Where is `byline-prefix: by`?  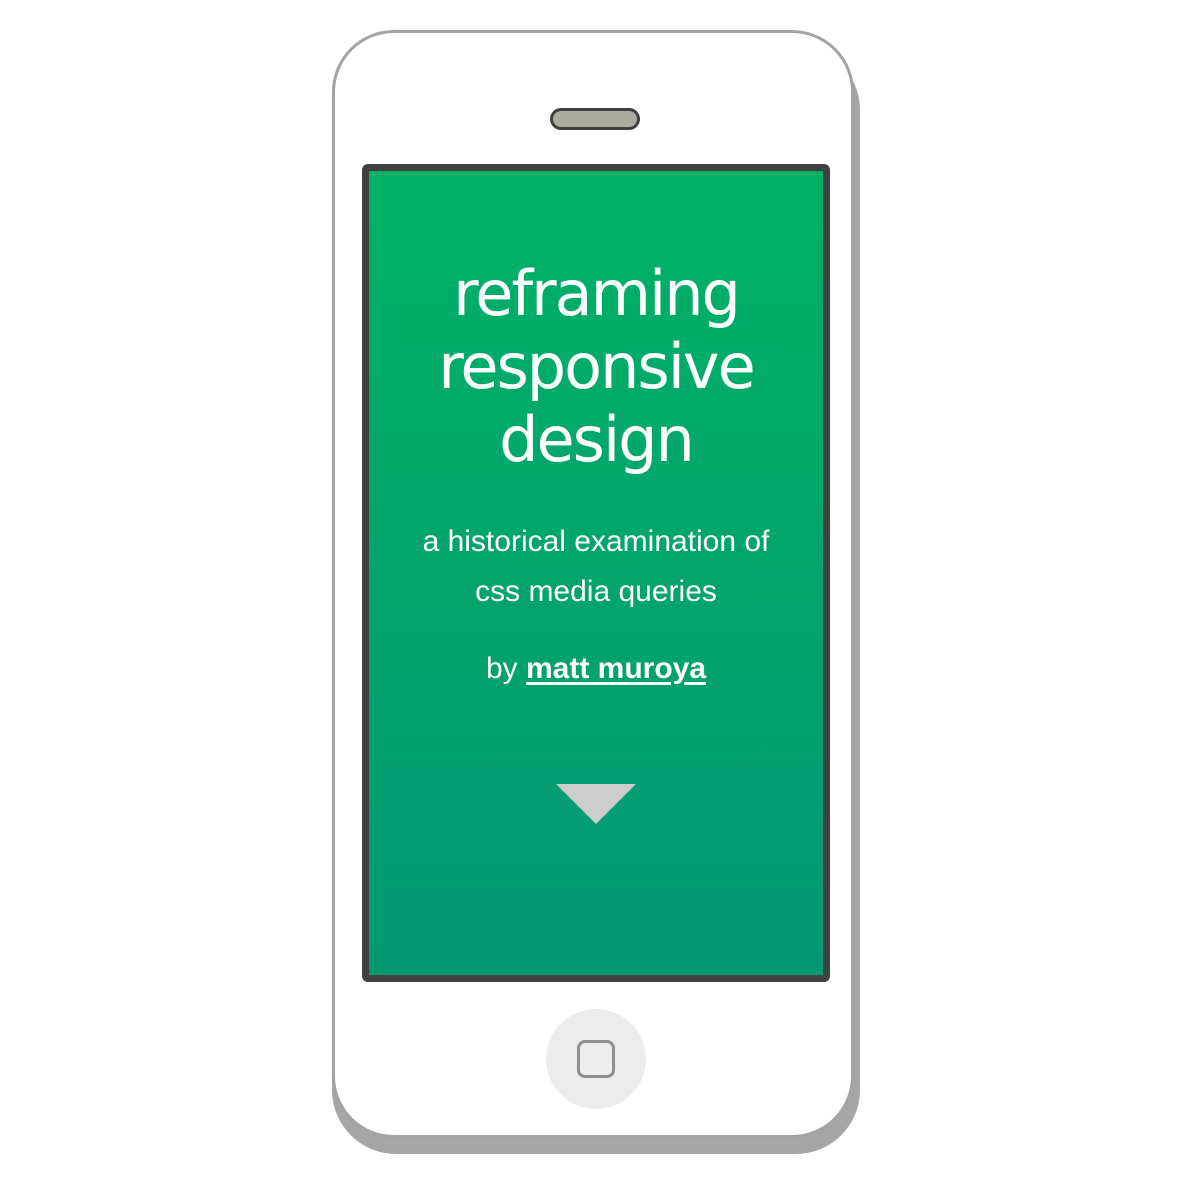 byline-prefix: by is located at coordinates (505, 668).